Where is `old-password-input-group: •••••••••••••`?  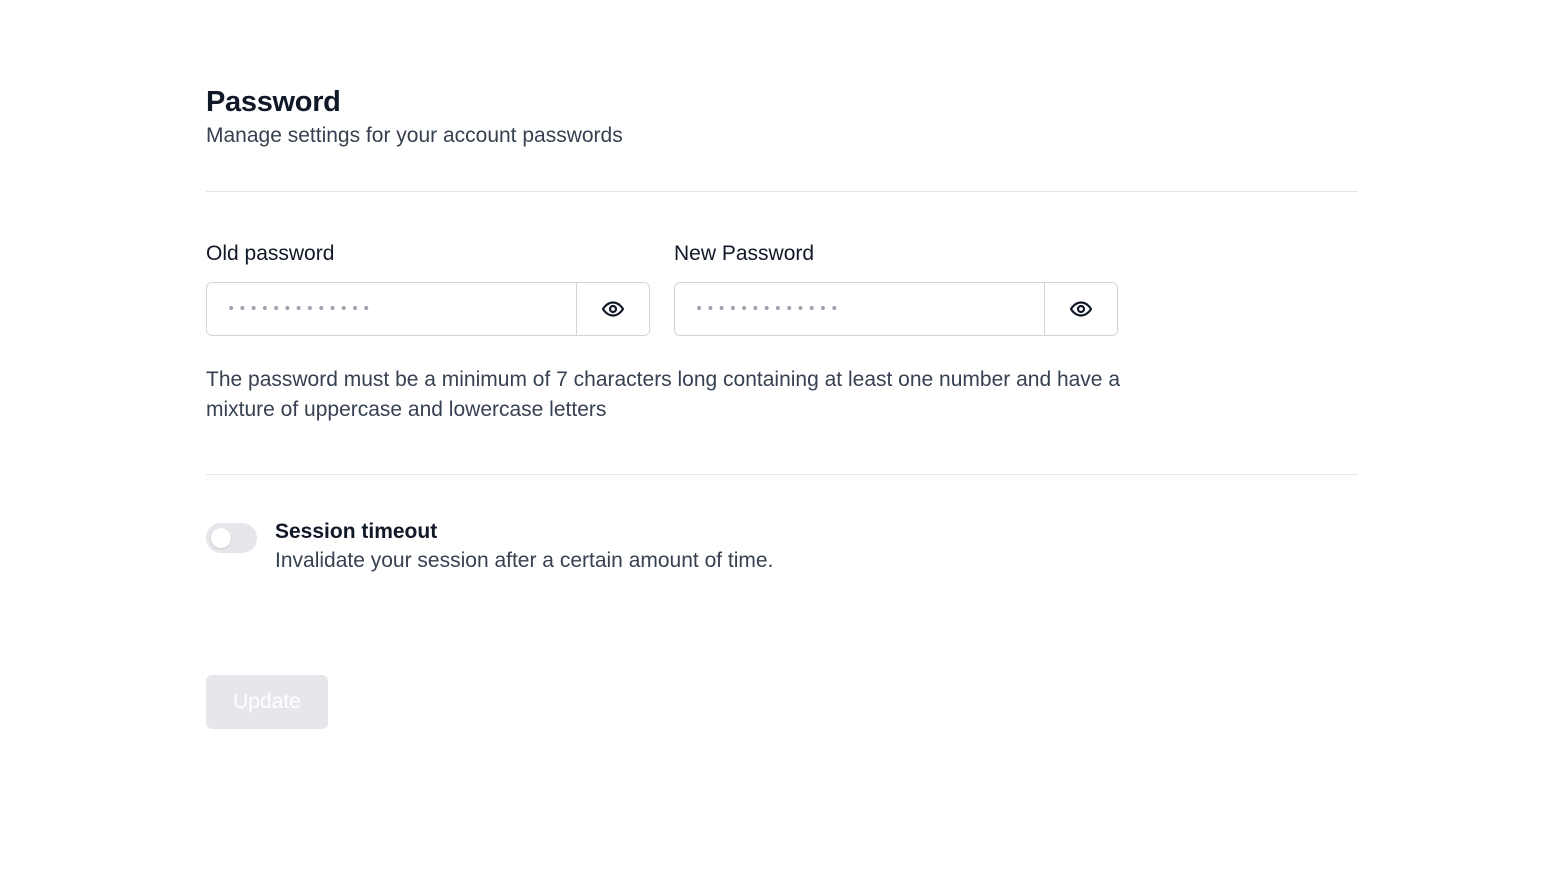
old-password-input-group: ••••••••••••• is located at coordinates (428, 309).